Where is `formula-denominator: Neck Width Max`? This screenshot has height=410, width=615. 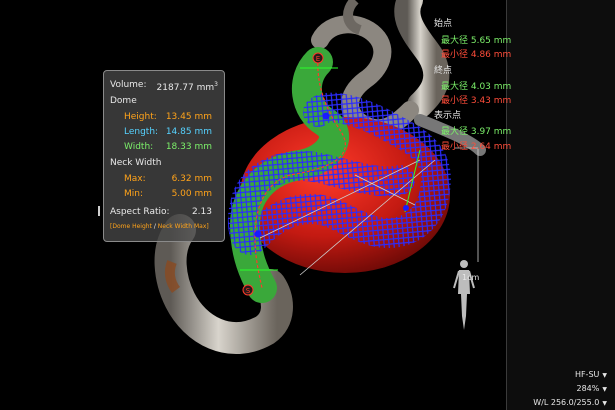 formula-denominator: Neck Width Max is located at coordinates (182, 226).